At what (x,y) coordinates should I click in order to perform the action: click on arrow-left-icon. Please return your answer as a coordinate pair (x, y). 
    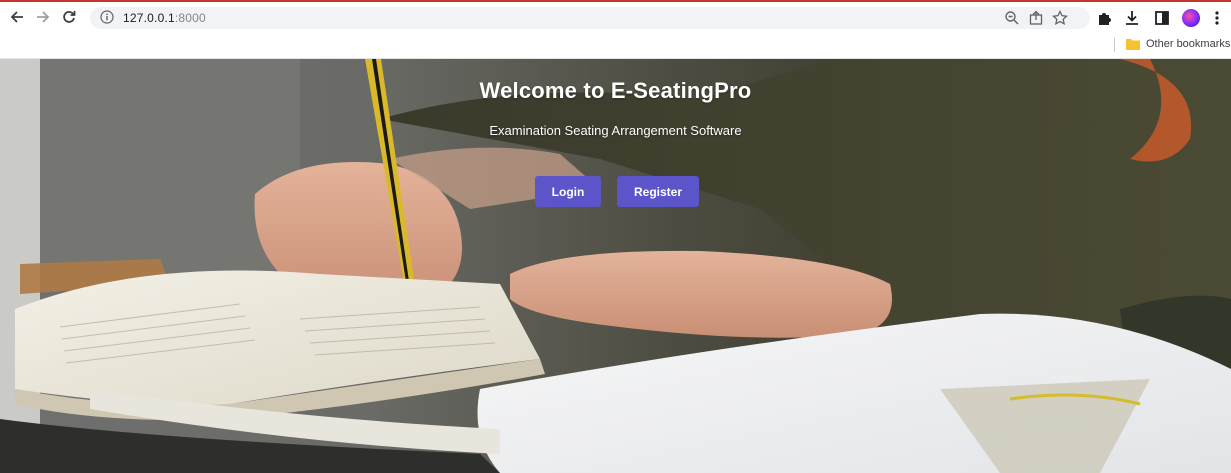
    Looking at the image, I should click on (16, 17).